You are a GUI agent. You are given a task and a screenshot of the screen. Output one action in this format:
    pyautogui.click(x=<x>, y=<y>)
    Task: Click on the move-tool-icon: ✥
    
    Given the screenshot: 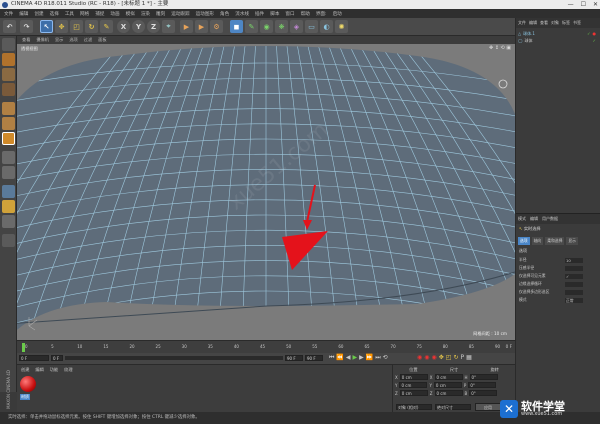 What is the action you would take?
    pyautogui.click(x=61, y=26)
    